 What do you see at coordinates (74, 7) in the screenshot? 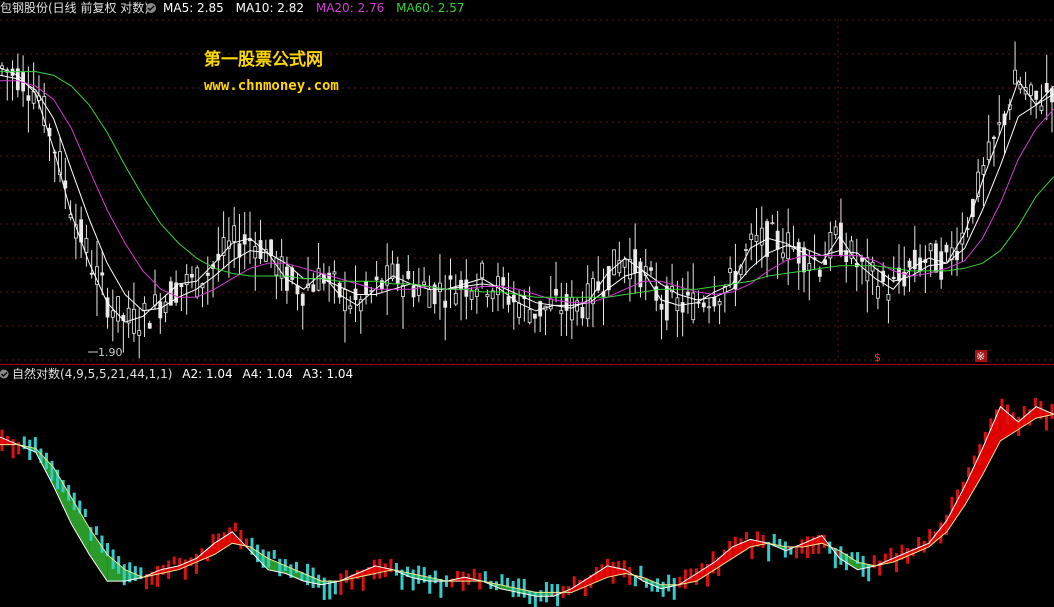
I see `stock-title: 包钢股份(日线 前复权 对数)` at bounding box center [74, 7].